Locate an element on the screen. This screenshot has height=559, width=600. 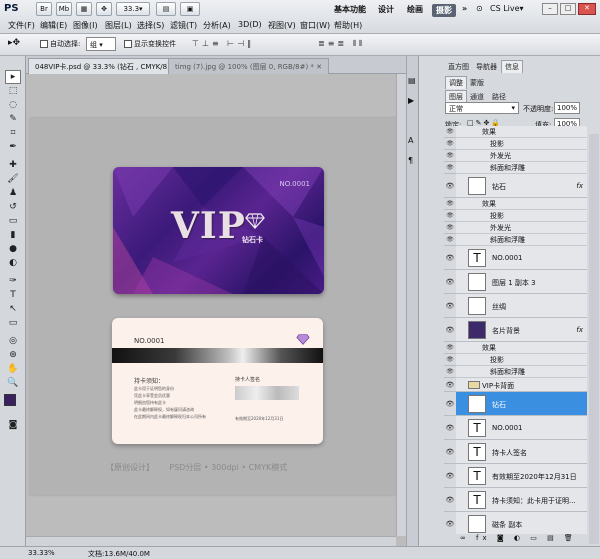
history-brush-tool-icon: ↺ is located at coordinates (13, 207).